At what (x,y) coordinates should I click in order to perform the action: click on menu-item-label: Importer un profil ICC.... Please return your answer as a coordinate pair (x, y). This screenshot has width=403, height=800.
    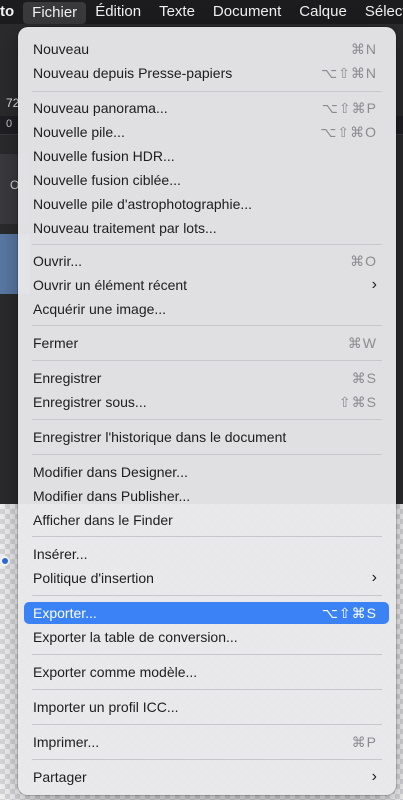
    Looking at the image, I should click on (106, 707).